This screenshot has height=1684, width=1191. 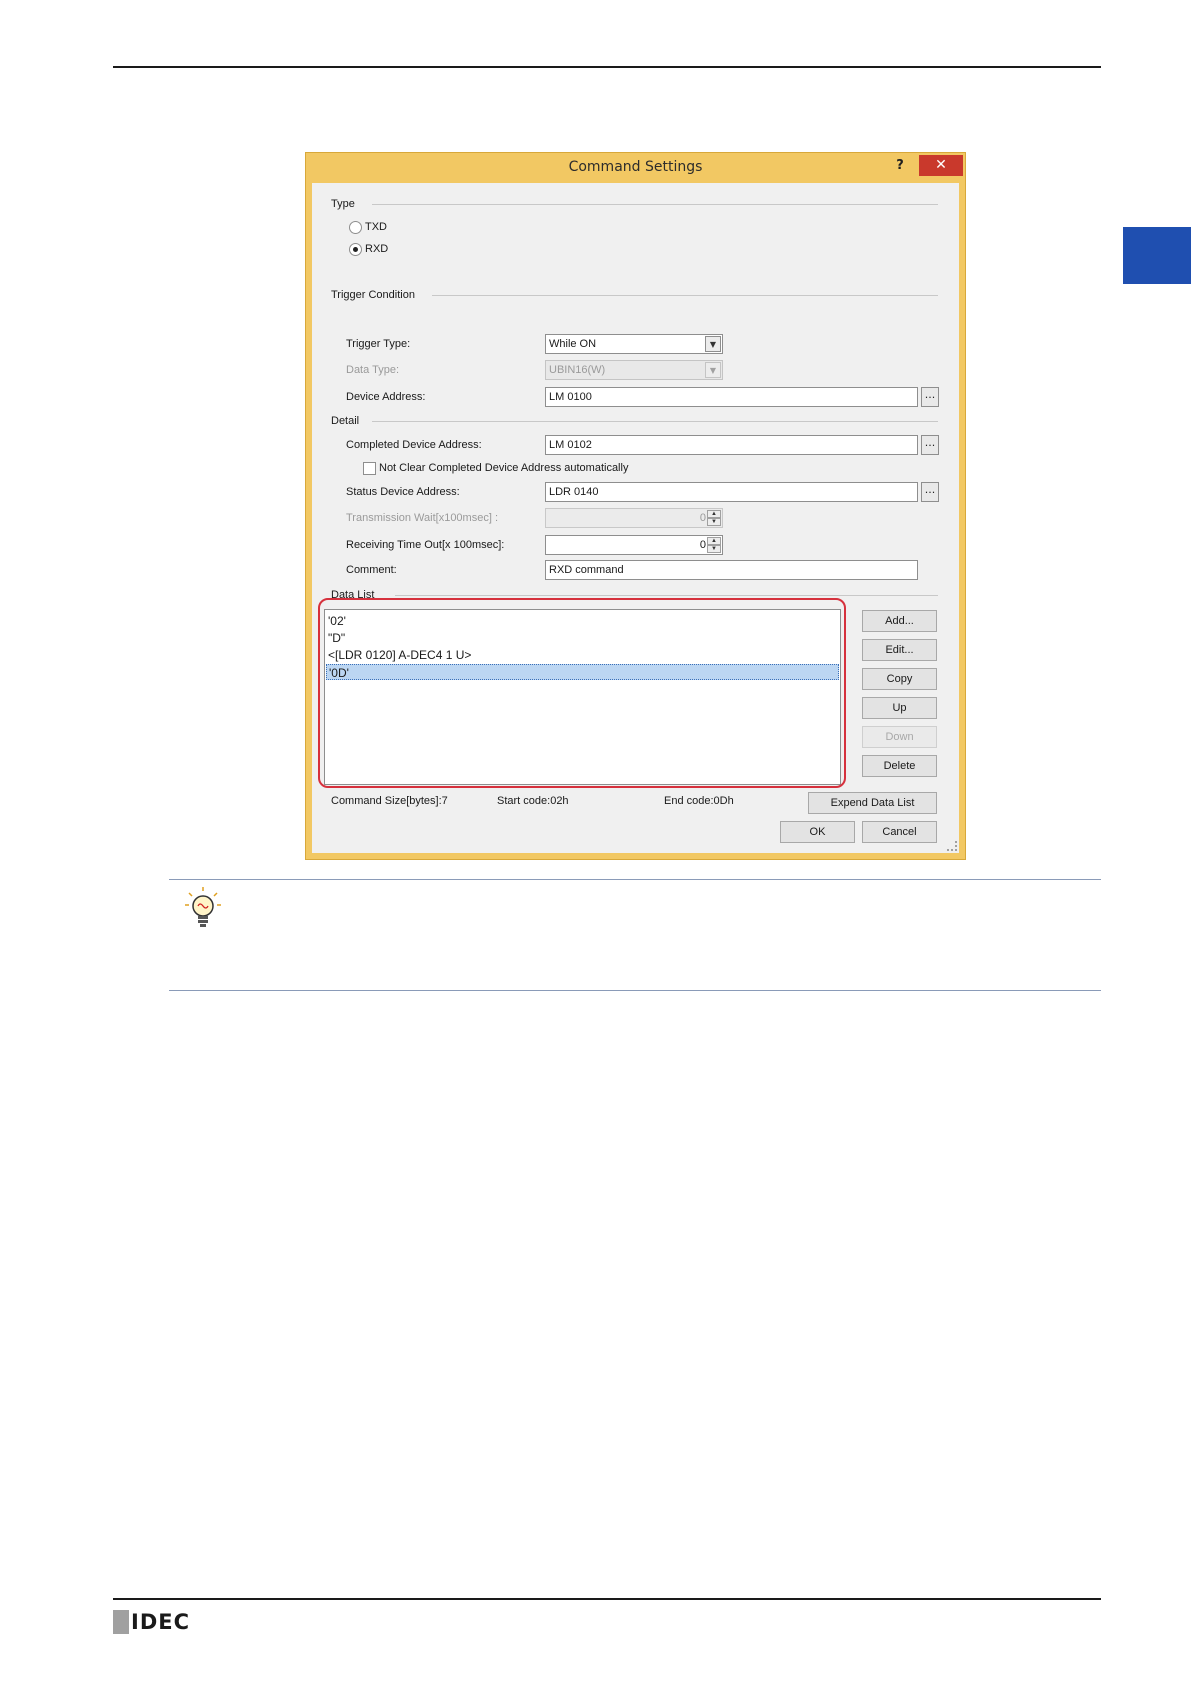 What do you see at coordinates (899, 737) in the screenshot?
I see `down-button: Down` at bounding box center [899, 737].